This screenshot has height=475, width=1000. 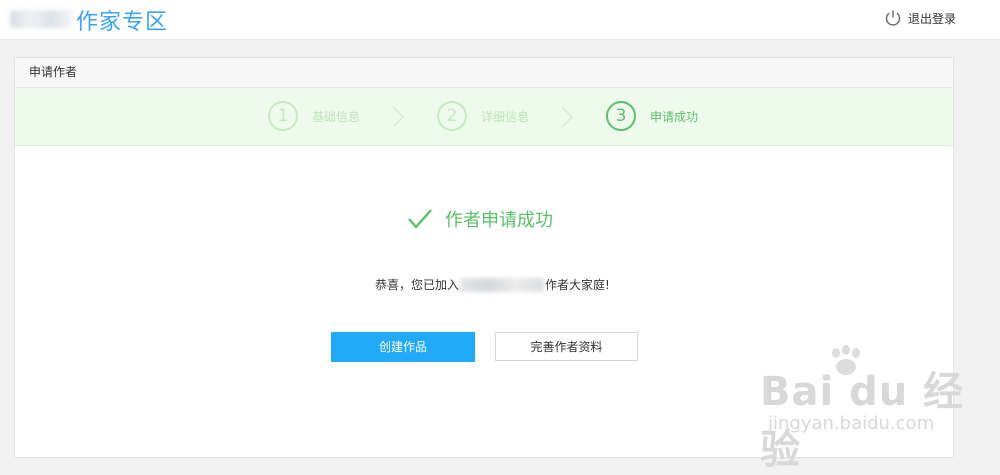 I want to click on complete-profile-button: 完善作者资料, so click(x=566, y=346).